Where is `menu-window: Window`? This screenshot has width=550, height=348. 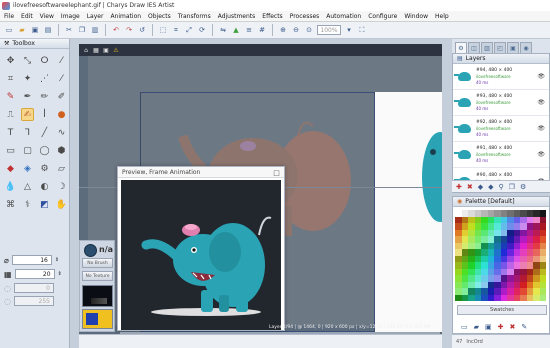
menu-window: Window is located at coordinates (416, 16).